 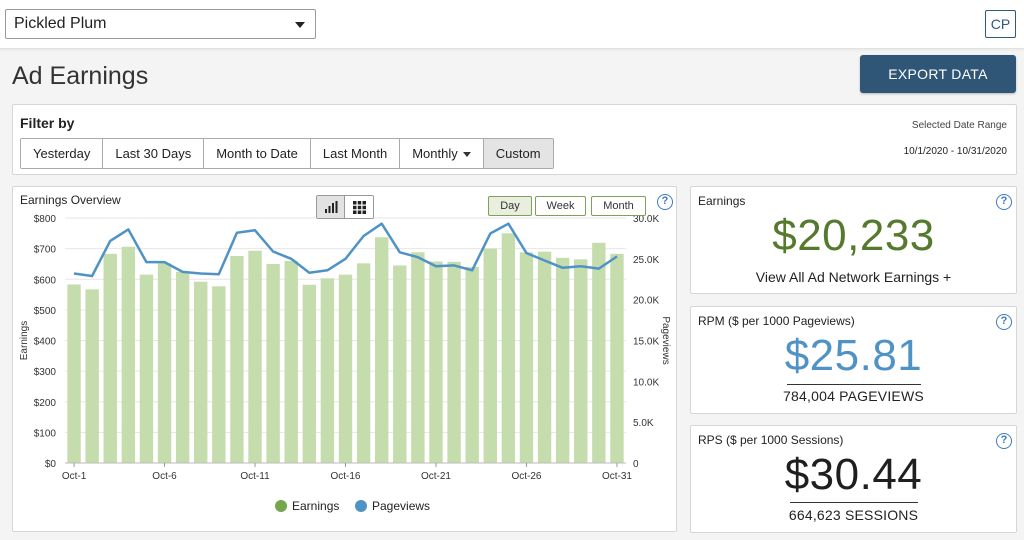 I want to click on period-day-button: Day, so click(x=510, y=206).